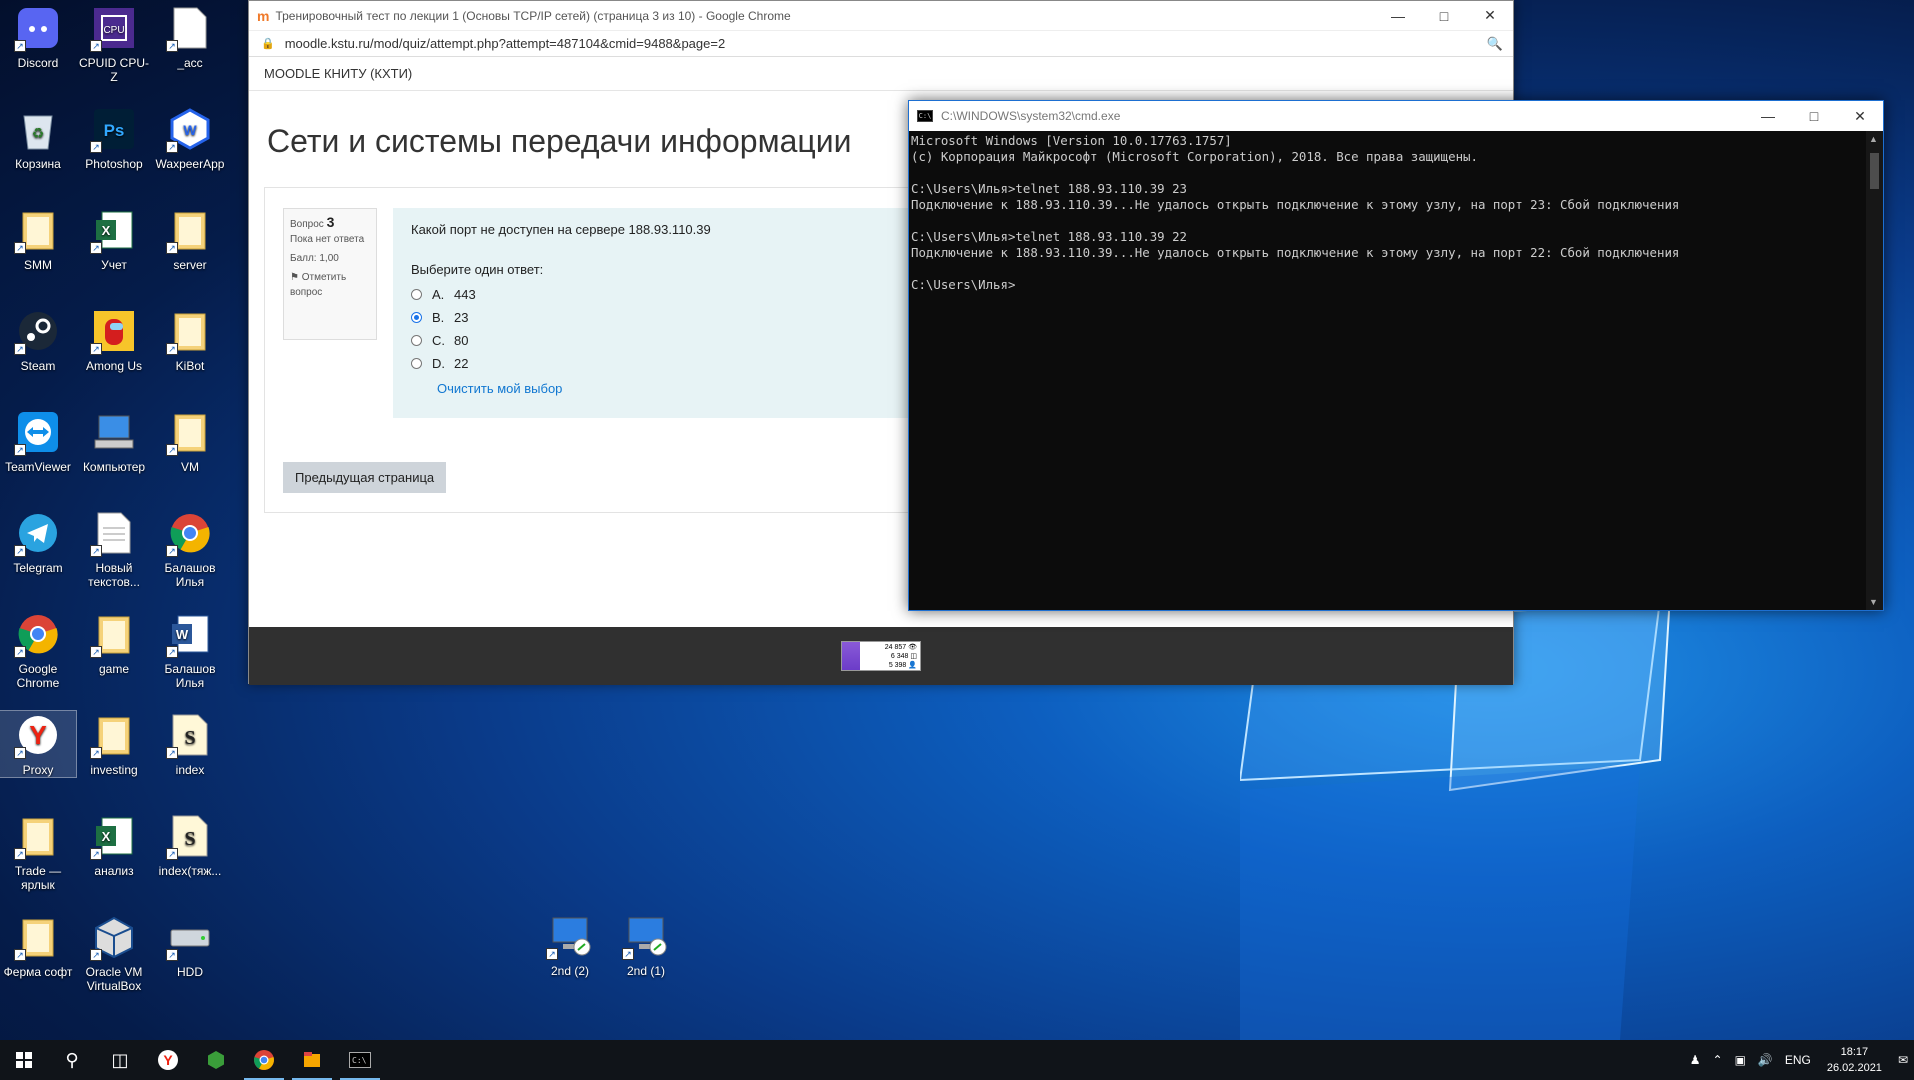  I want to click on desktop-icon-label: Компьютер, so click(114, 467).